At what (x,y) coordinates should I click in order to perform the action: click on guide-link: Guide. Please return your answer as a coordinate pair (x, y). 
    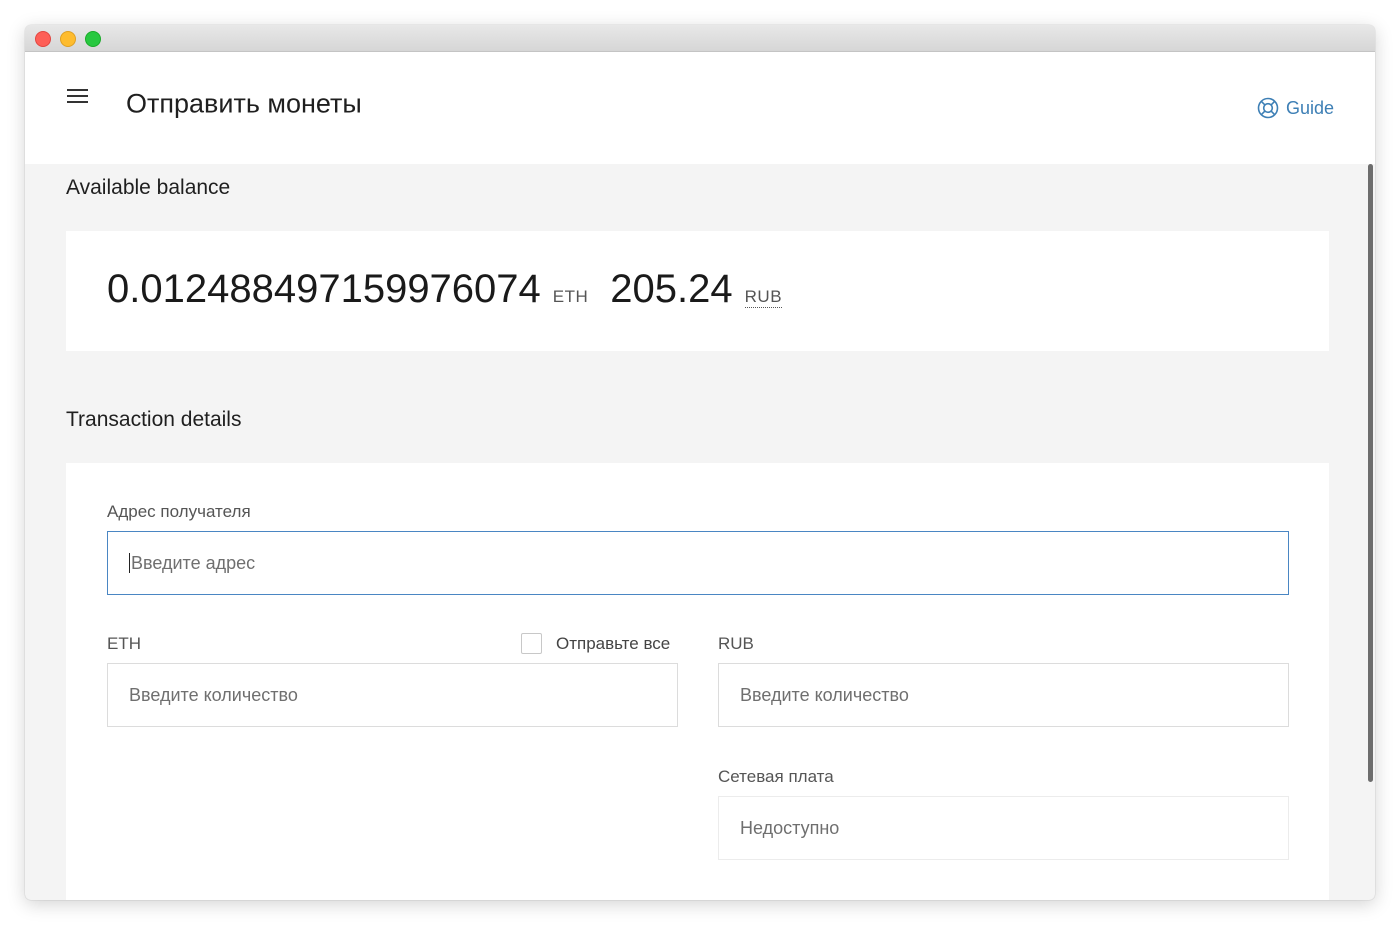
    Looking at the image, I should click on (1295, 108).